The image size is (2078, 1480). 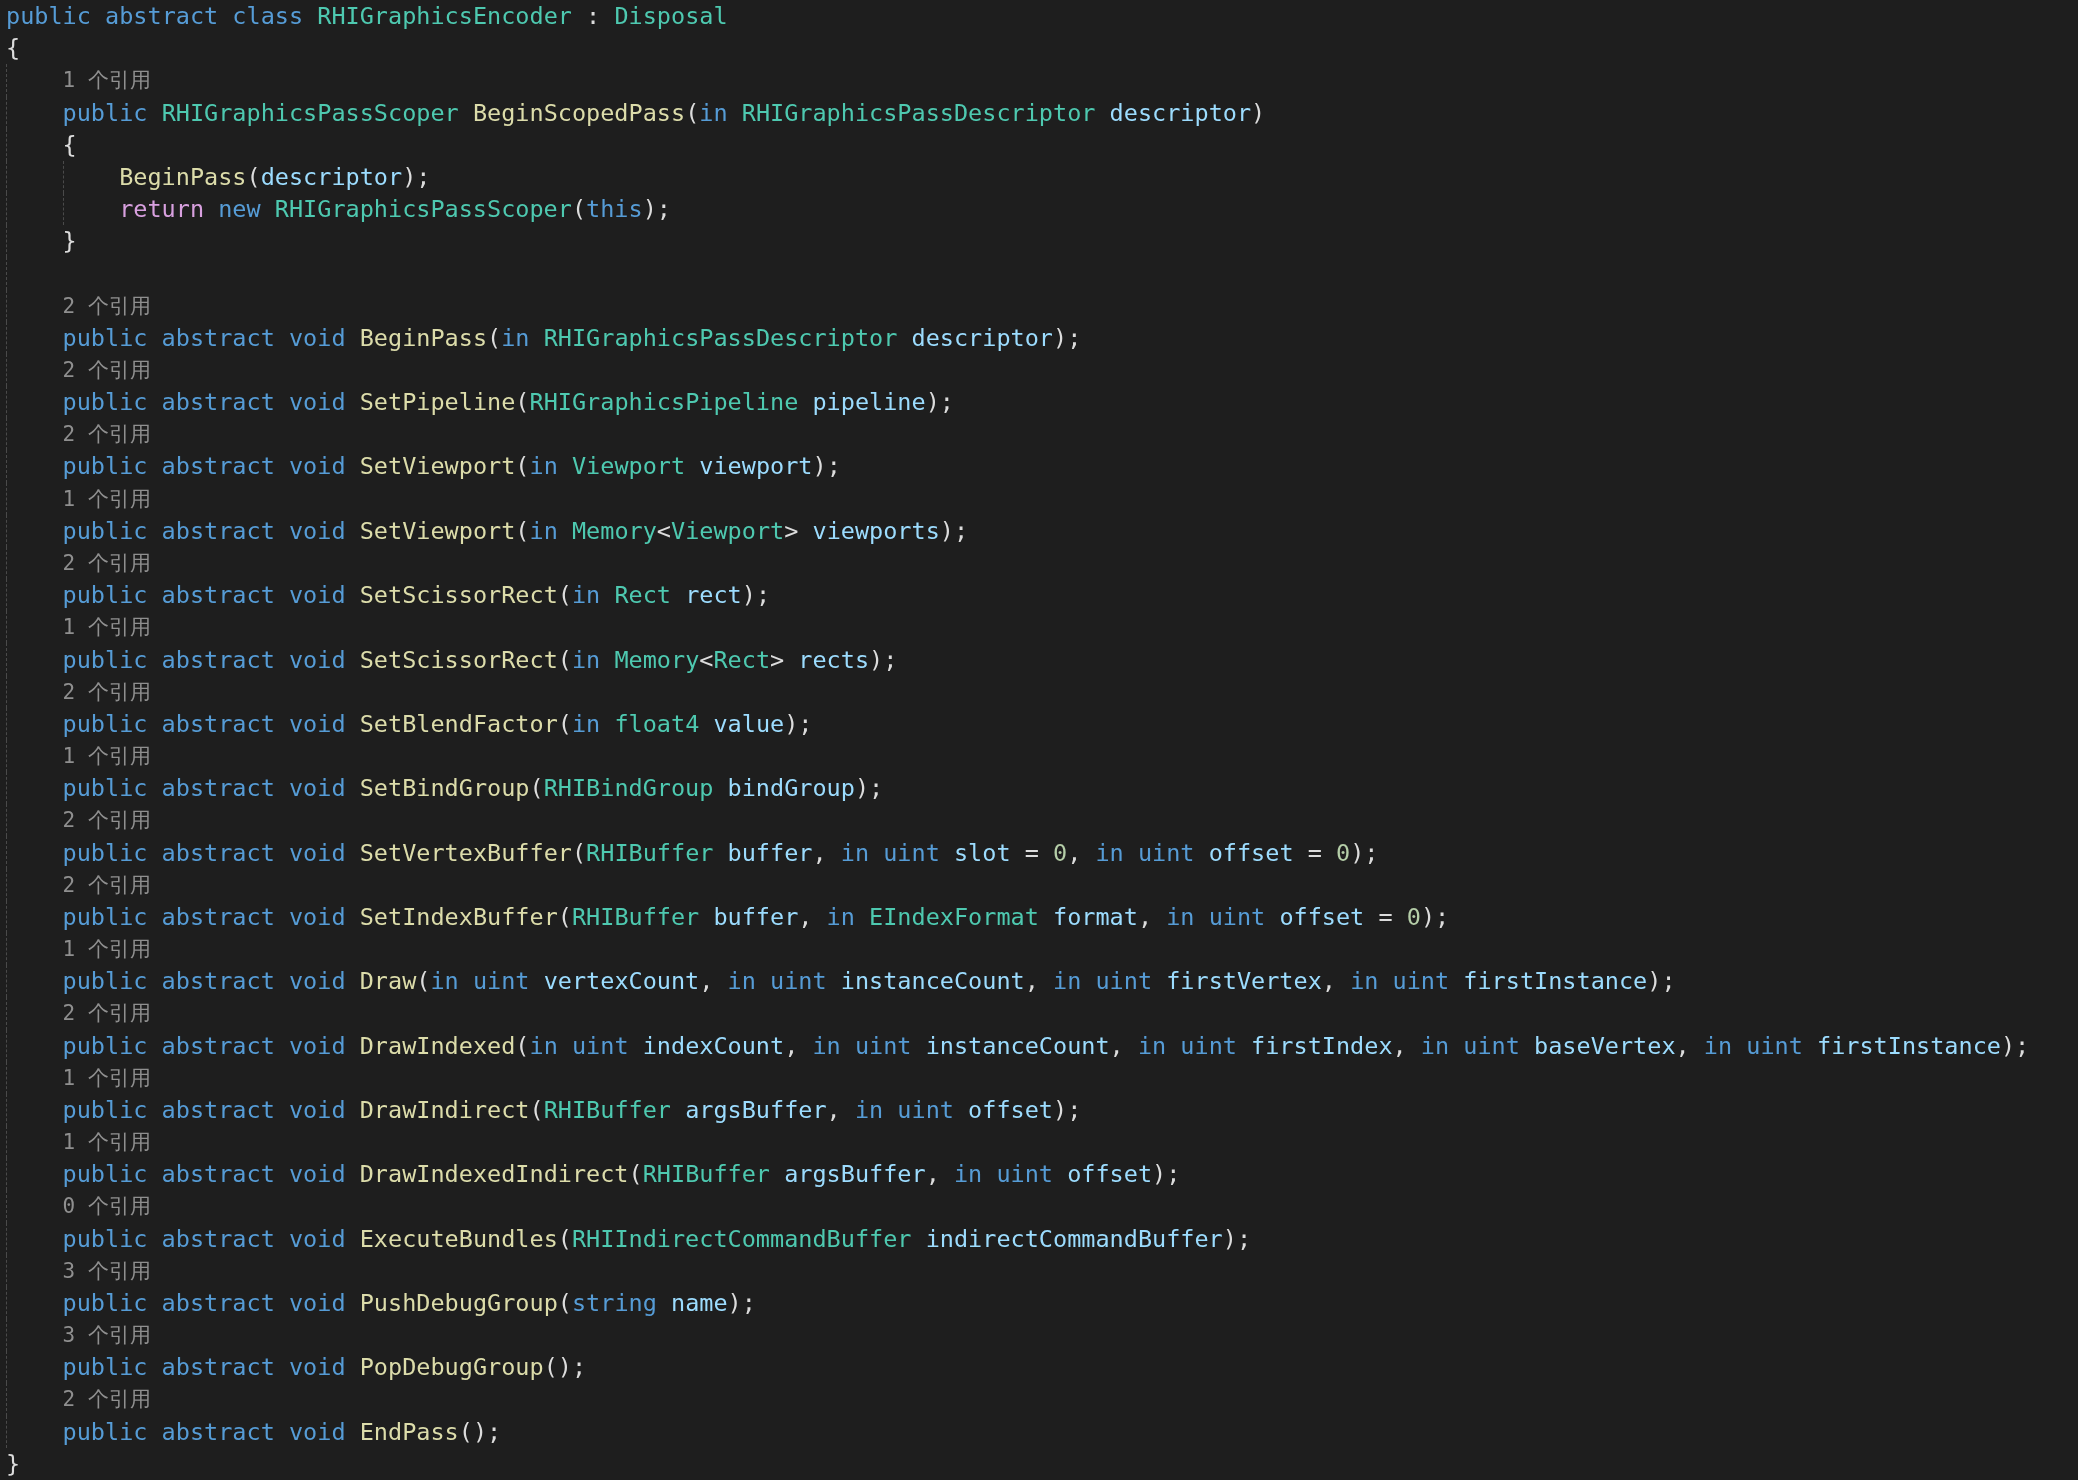 What do you see at coordinates (621, 1174) in the screenshot?
I see `code-line: public abstract void DrawIndexedIndirect(RHIBuffer argsBuffer, in uint offset);` at bounding box center [621, 1174].